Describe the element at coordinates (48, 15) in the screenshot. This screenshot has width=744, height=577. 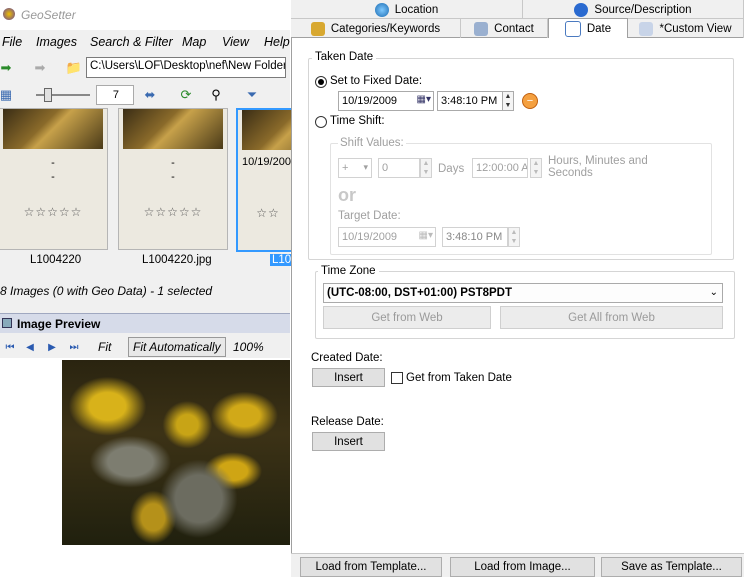
I see `app-title: GeoSetter` at that location.